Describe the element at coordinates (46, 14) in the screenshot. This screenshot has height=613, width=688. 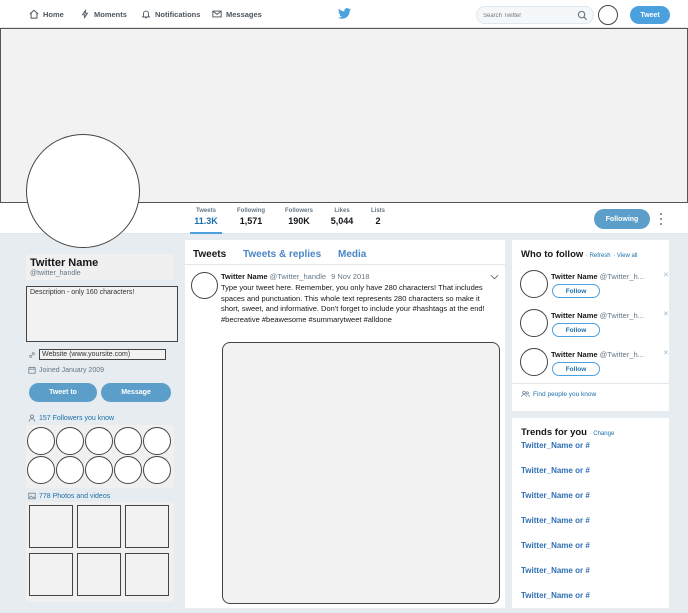
I see `nav-home: Home` at that location.